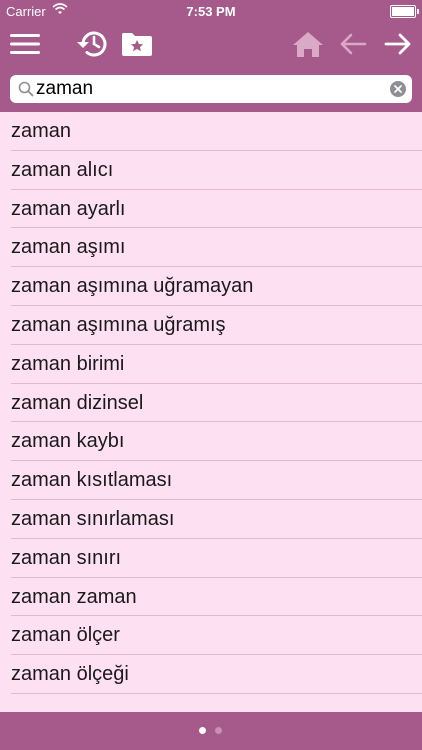 This screenshot has width=422, height=750. What do you see at coordinates (216, 693) in the screenshot?
I see `separator` at bounding box center [216, 693].